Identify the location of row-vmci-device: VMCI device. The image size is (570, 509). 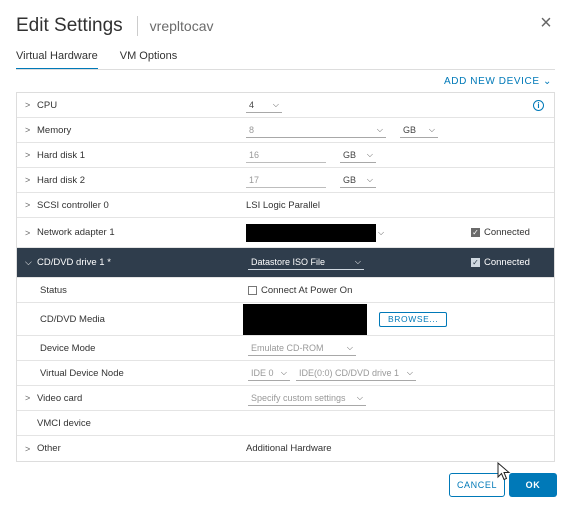
(285, 423).